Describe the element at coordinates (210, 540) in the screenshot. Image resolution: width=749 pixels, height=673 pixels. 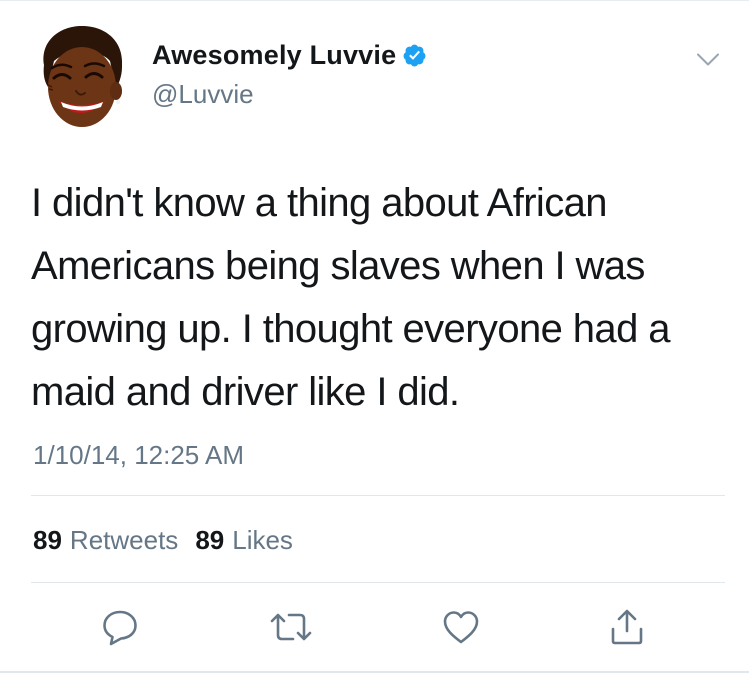
I see `likes-count: 89` at that location.